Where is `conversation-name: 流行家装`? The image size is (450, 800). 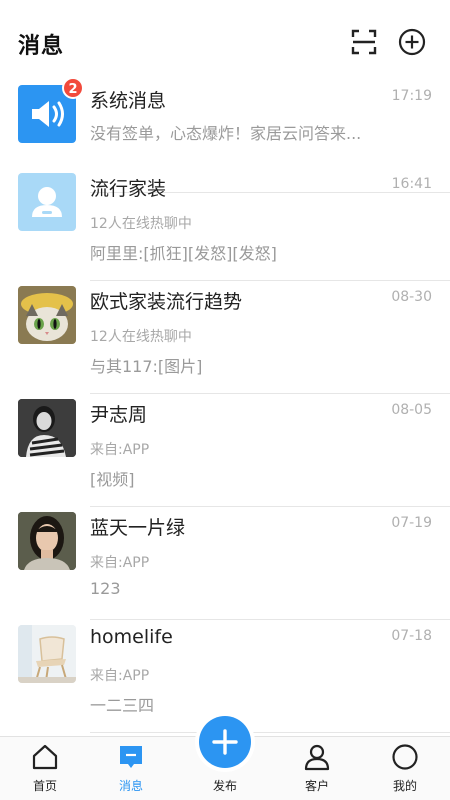 conversation-name: 流行家装 is located at coordinates (128, 189).